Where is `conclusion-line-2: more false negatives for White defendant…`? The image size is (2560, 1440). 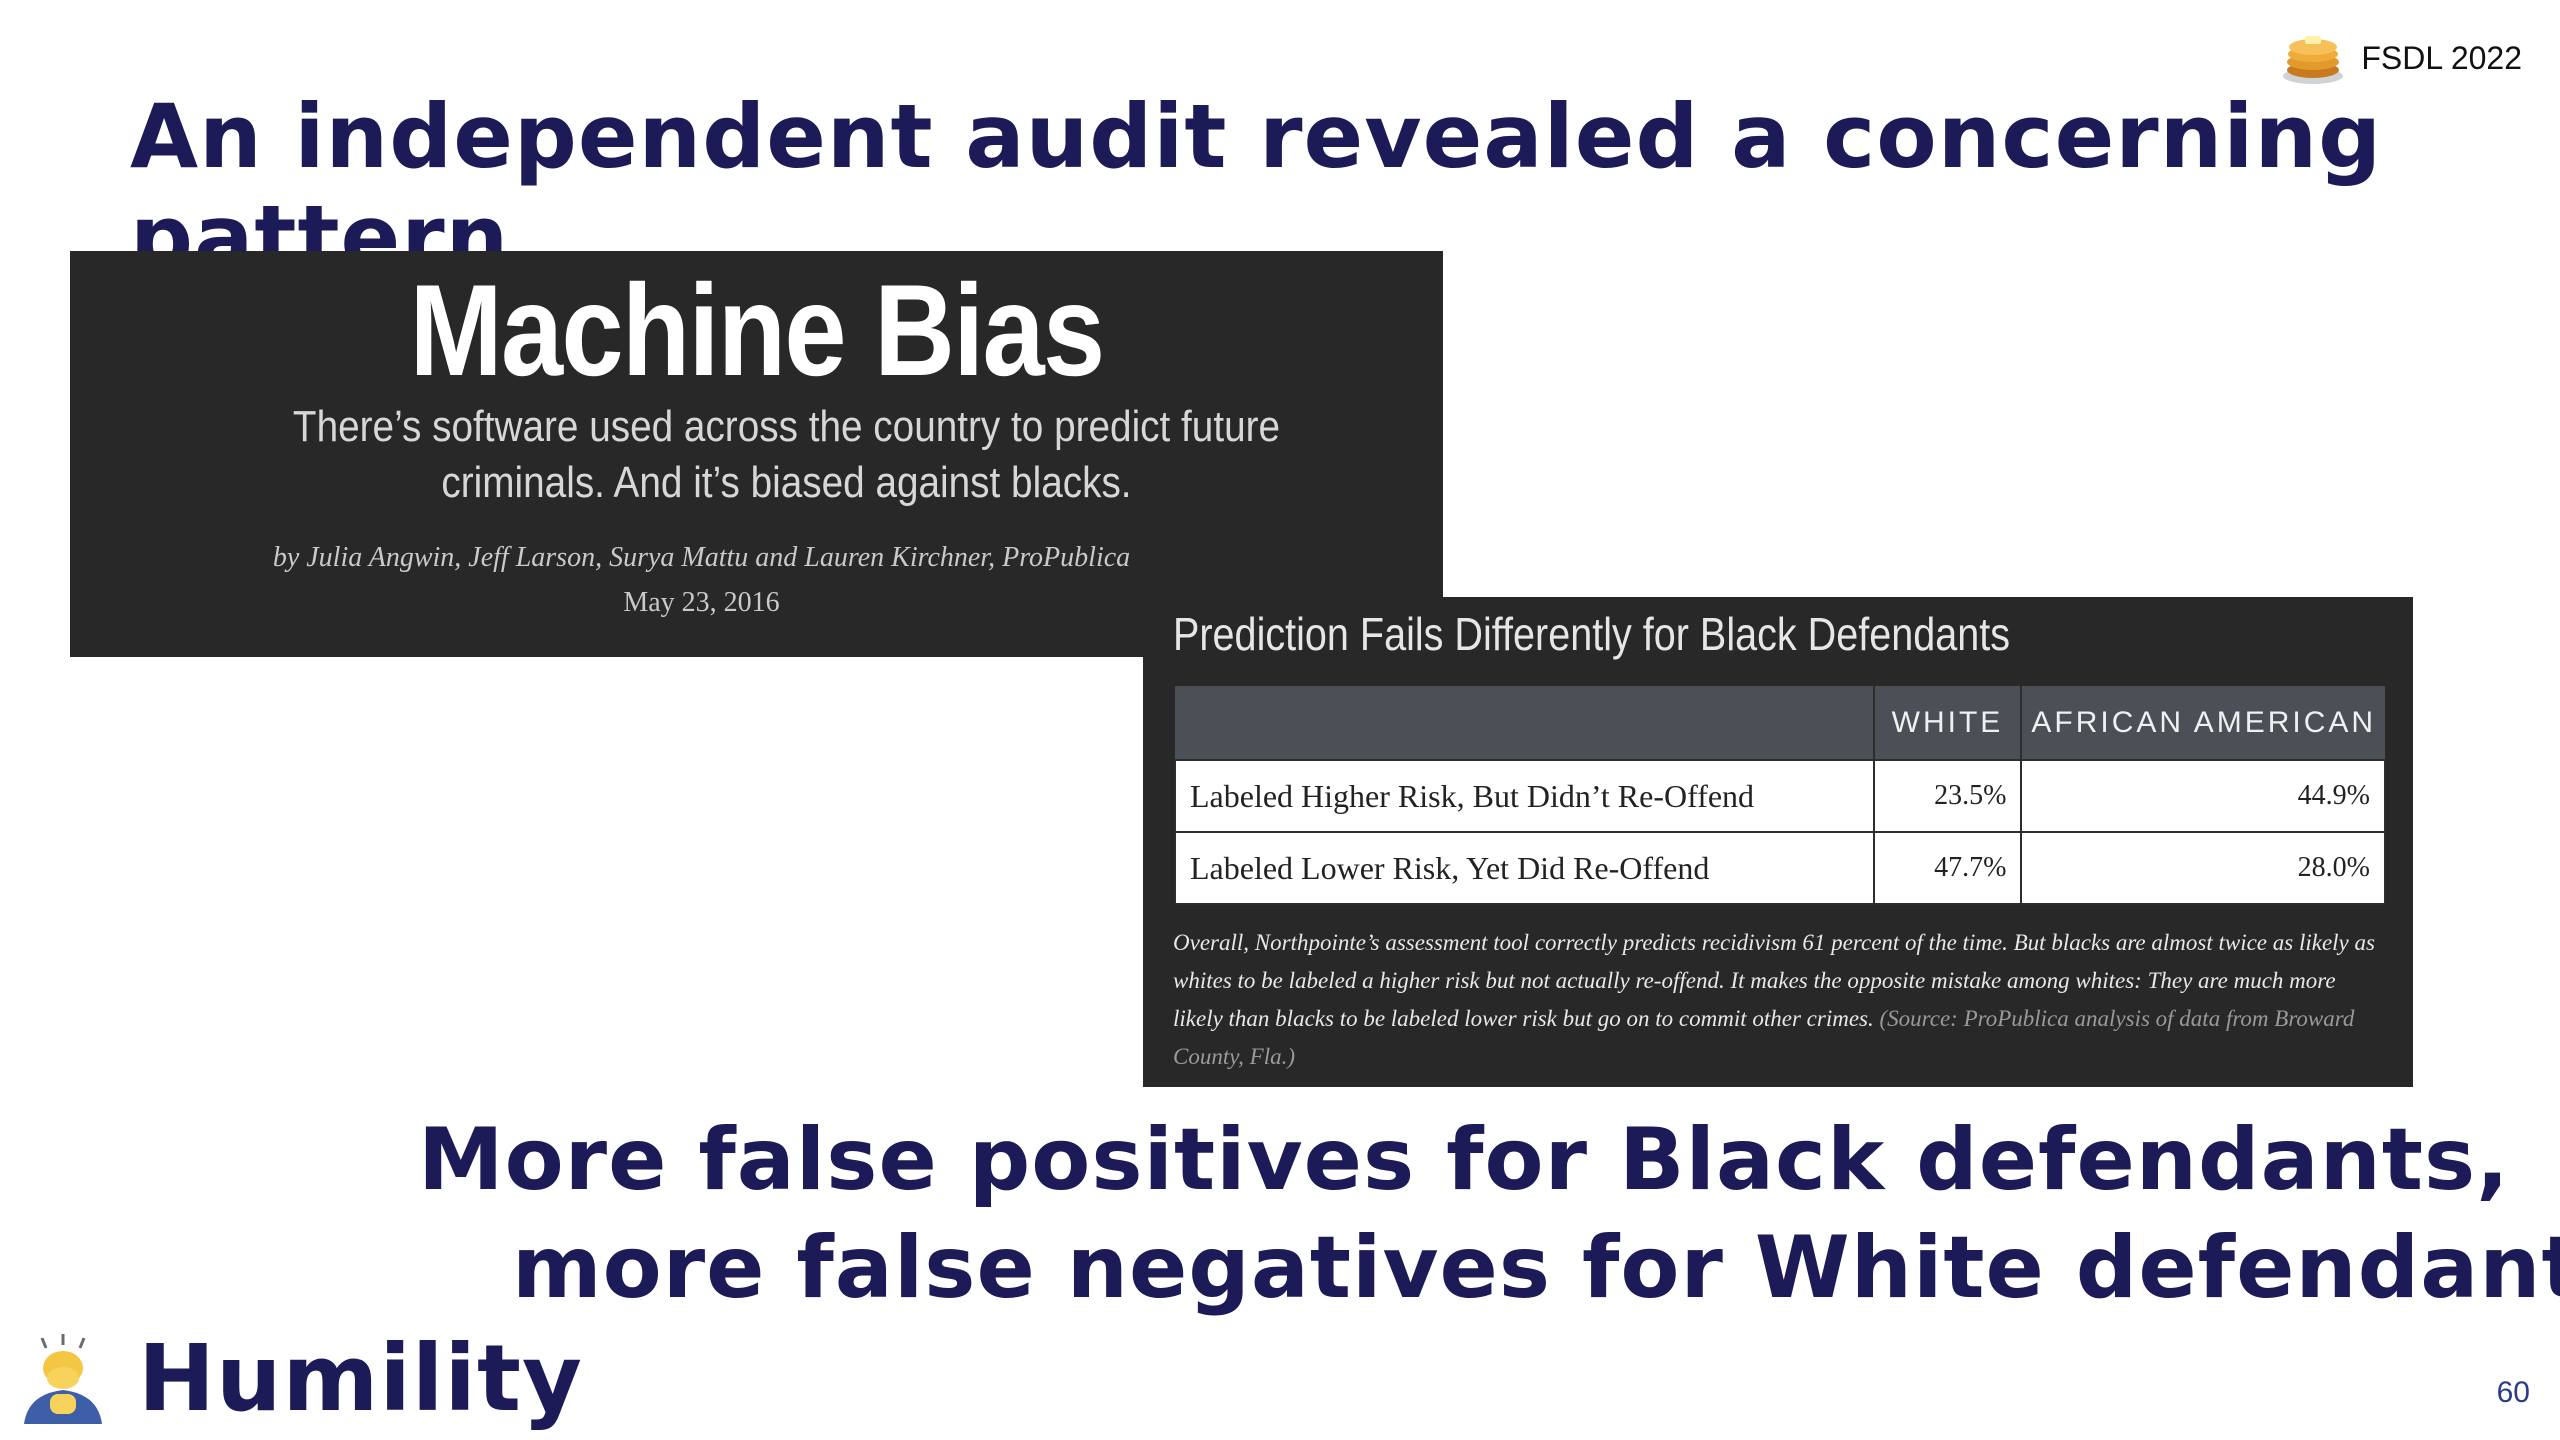 conclusion-line-2: more false negatives for White defendant… is located at coordinates (1536, 1268).